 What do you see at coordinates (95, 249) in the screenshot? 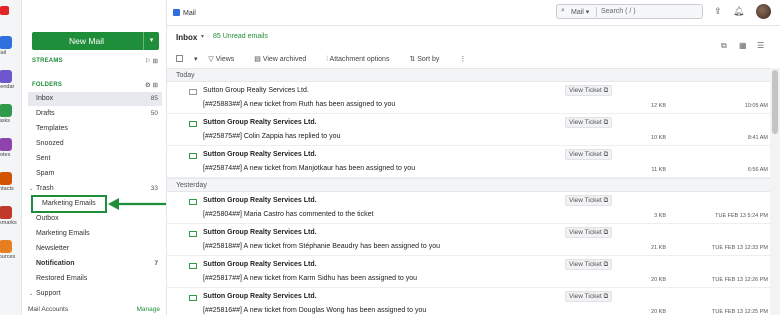
I see `folder-item: Newsletter` at bounding box center [95, 249].